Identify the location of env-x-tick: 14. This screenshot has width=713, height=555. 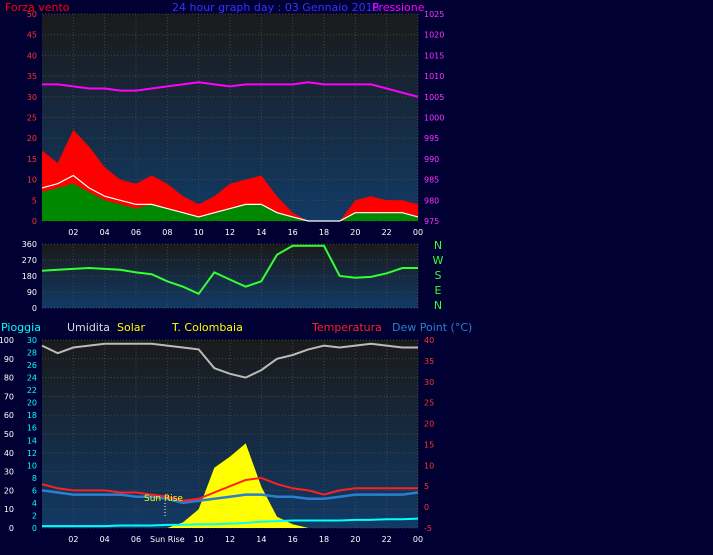
(261, 539).